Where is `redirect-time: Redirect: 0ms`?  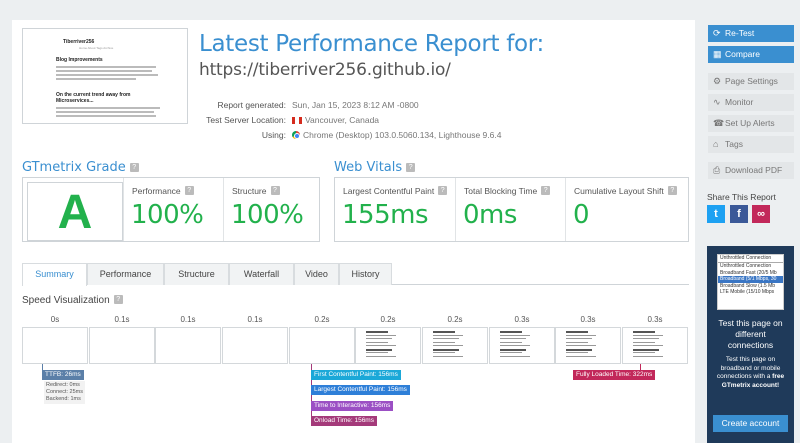 redirect-time: Redirect: 0ms is located at coordinates (63, 385).